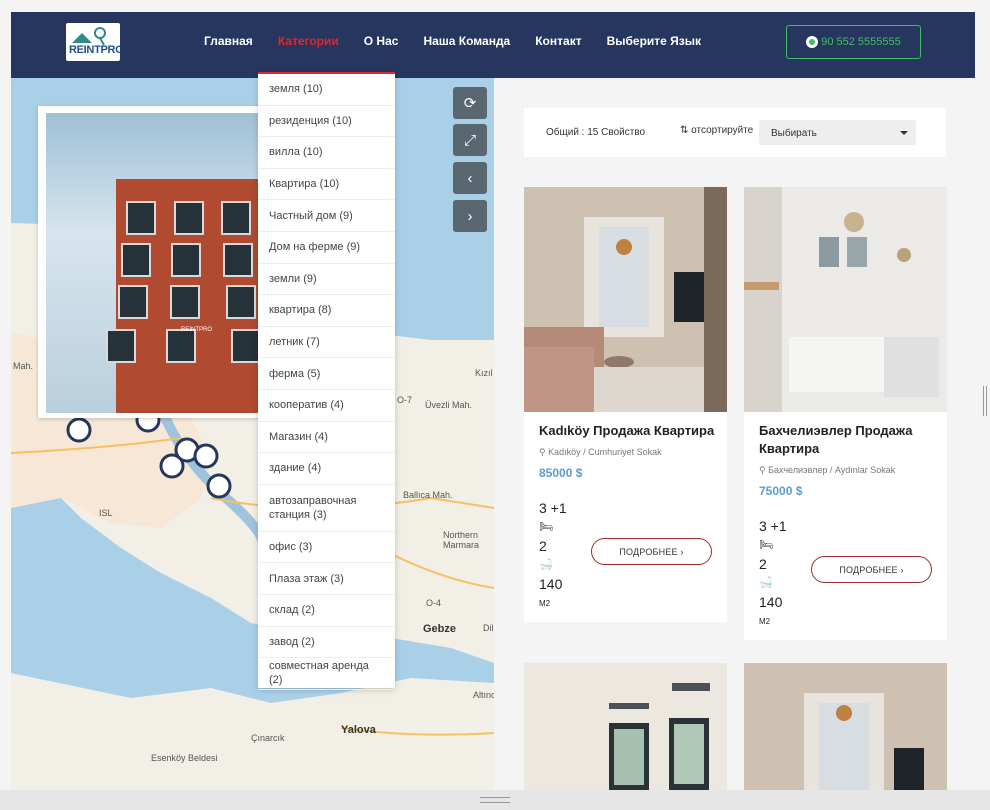 The image size is (990, 810). I want to click on category-item: Частный дом (9), so click(326, 216).